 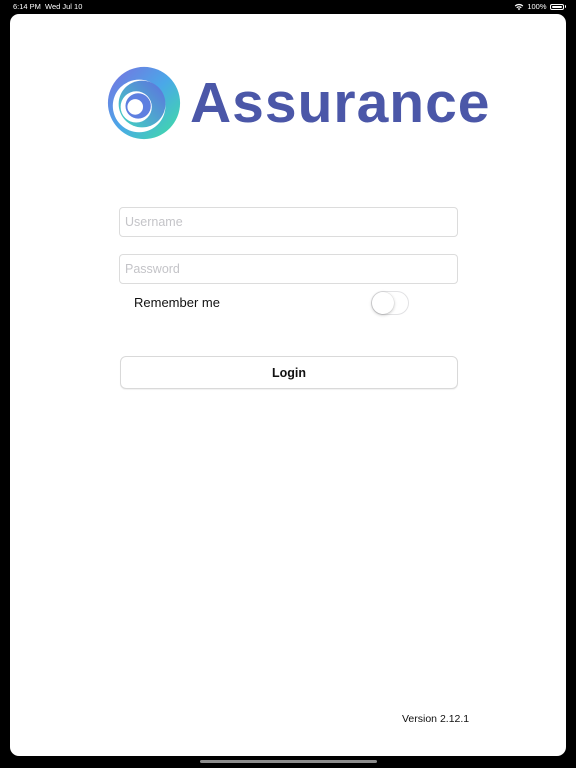 What do you see at coordinates (144, 103) in the screenshot?
I see `logo-swirl-icon` at bounding box center [144, 103].